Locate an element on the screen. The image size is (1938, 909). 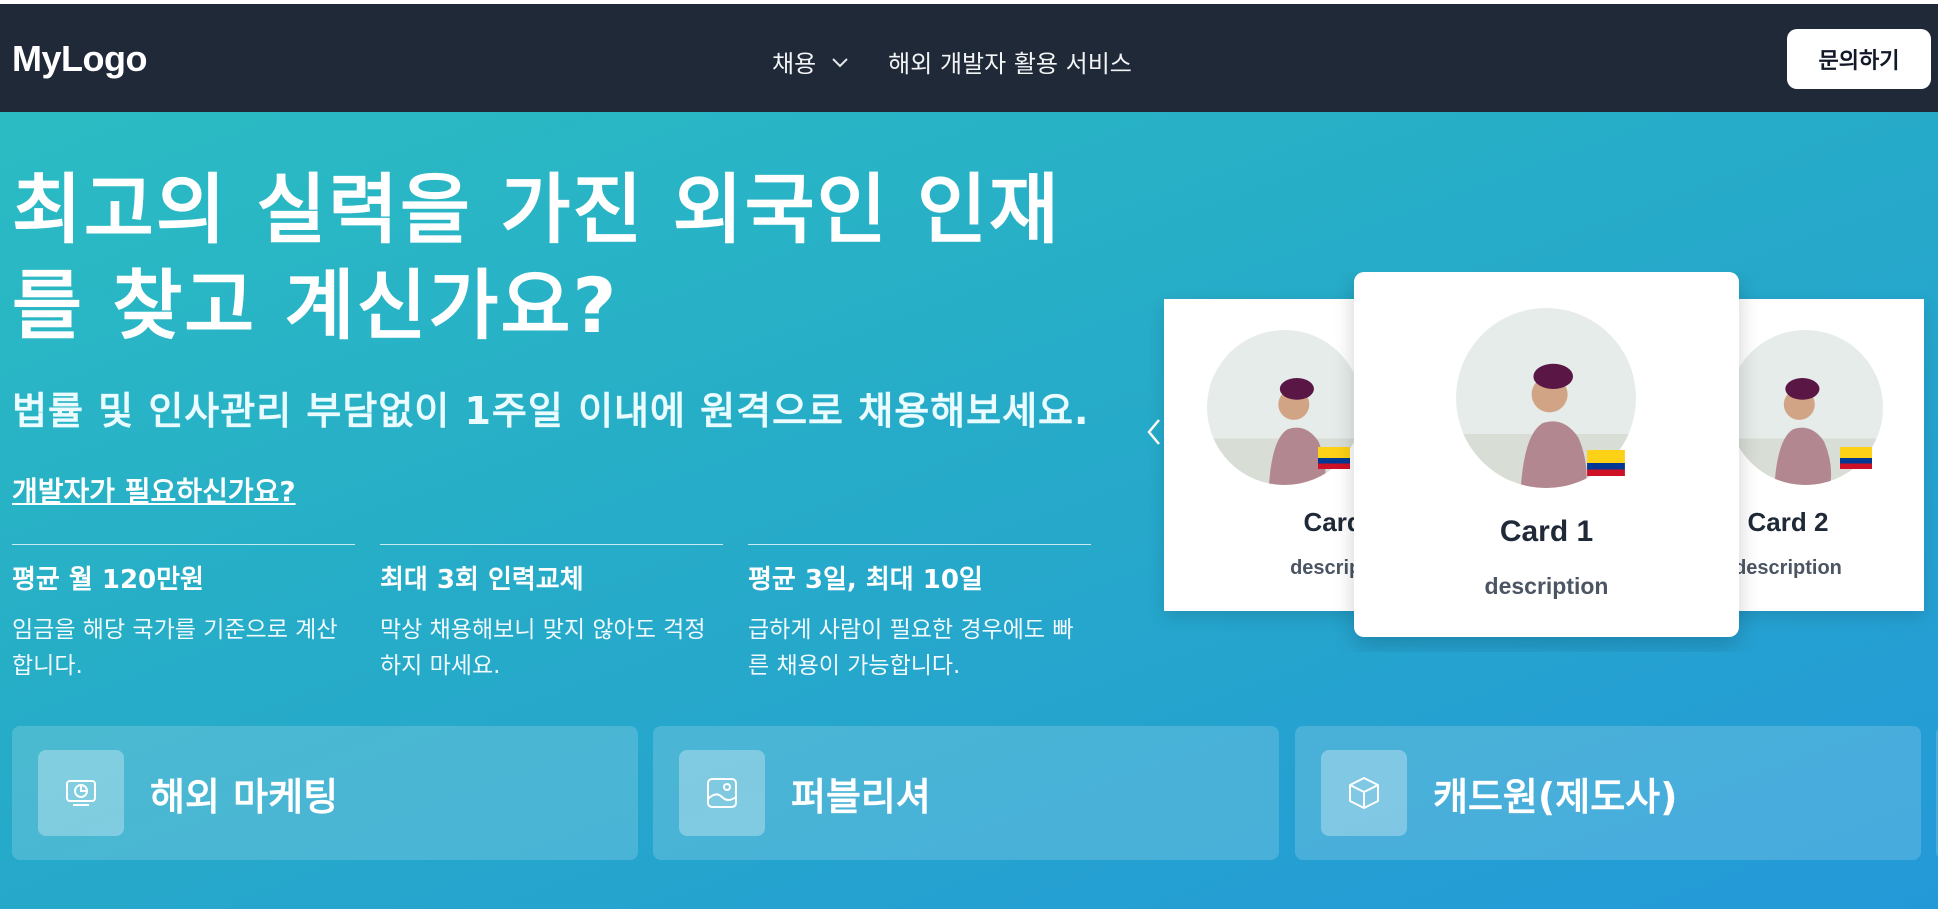
profile-card-1: Card 1 description is located at coordinates (1546, 454).